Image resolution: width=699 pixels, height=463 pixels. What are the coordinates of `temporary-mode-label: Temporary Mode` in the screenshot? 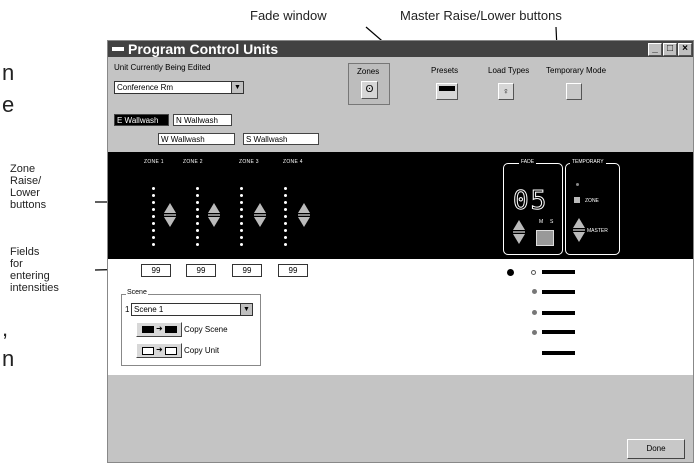 It's located at (576, 70).